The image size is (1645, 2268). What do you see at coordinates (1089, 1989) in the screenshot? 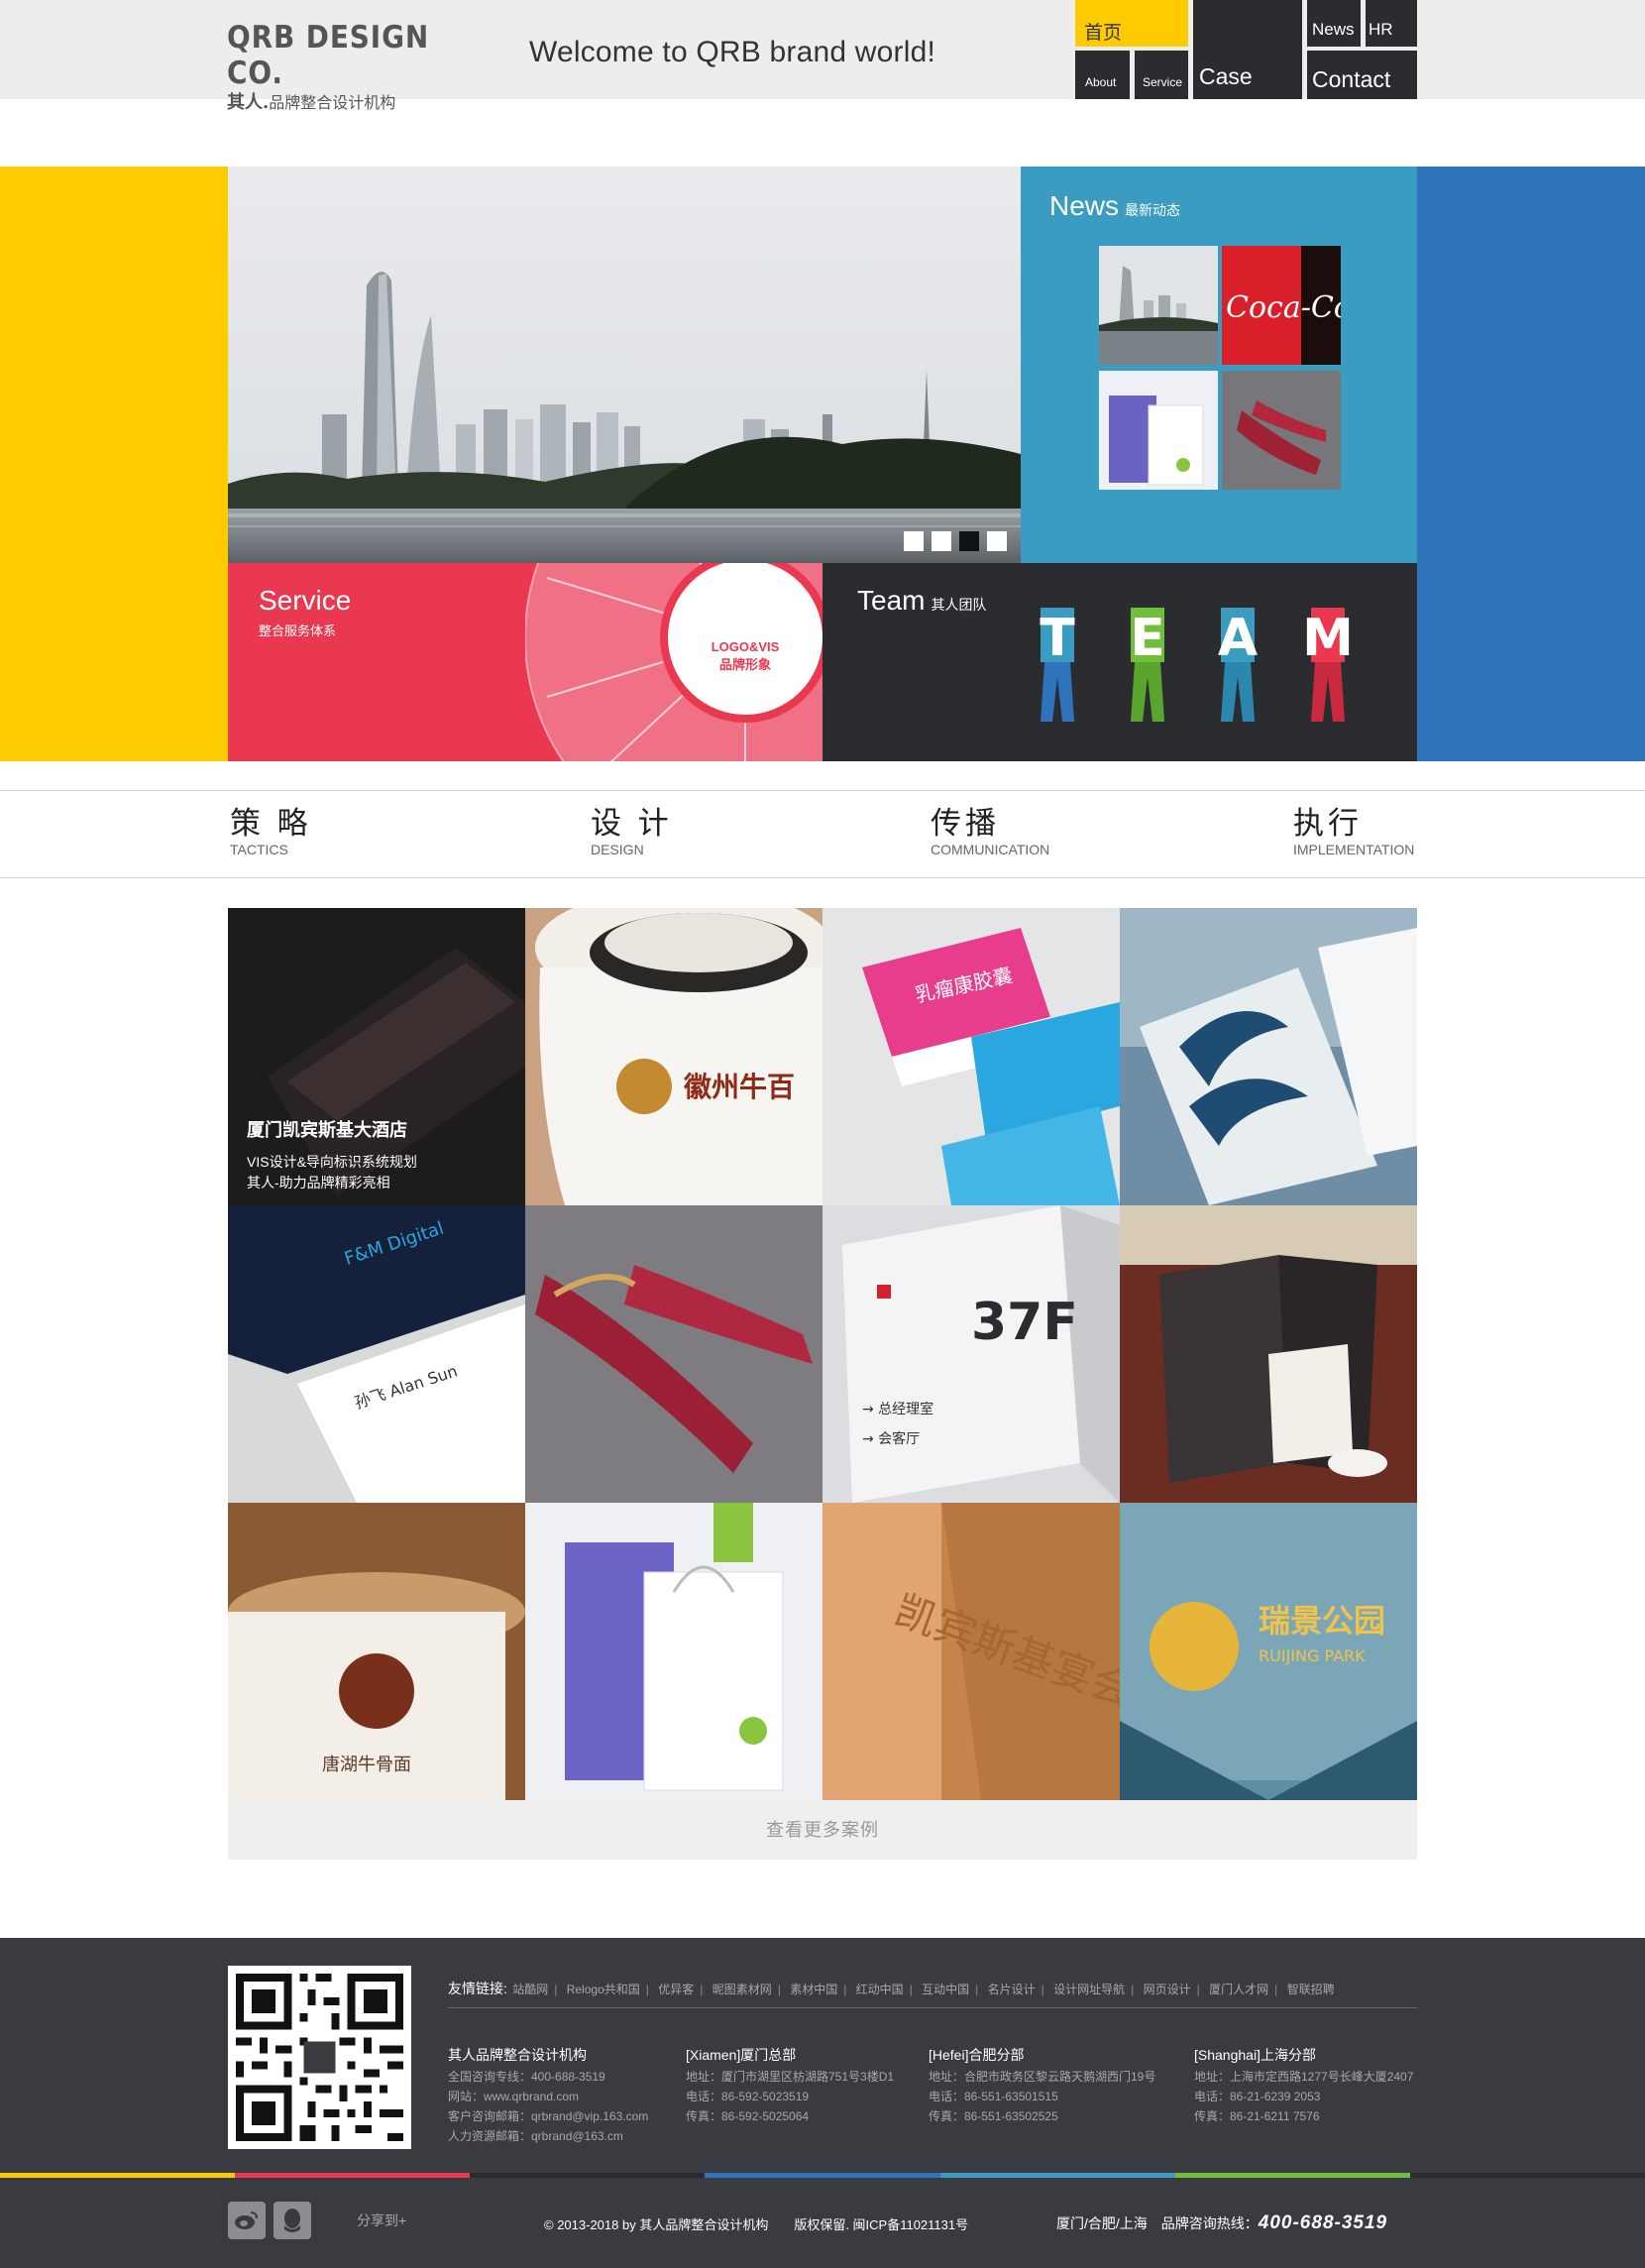
I see `friend-link: 设计网址导航` at bounding box center [1089, 1989].